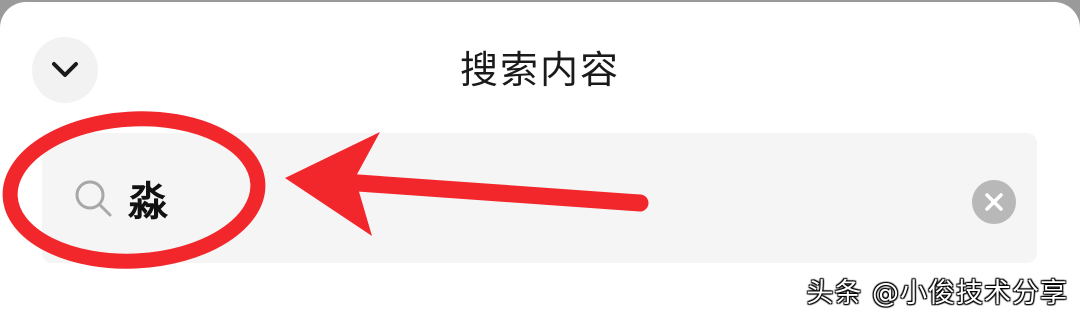 Image resolution: width=1080 pixels, height=332 pixels. What do you see at coordinates (93, 198) in the screenshot?
I see `search-icon` at bounding box center [93, 198].